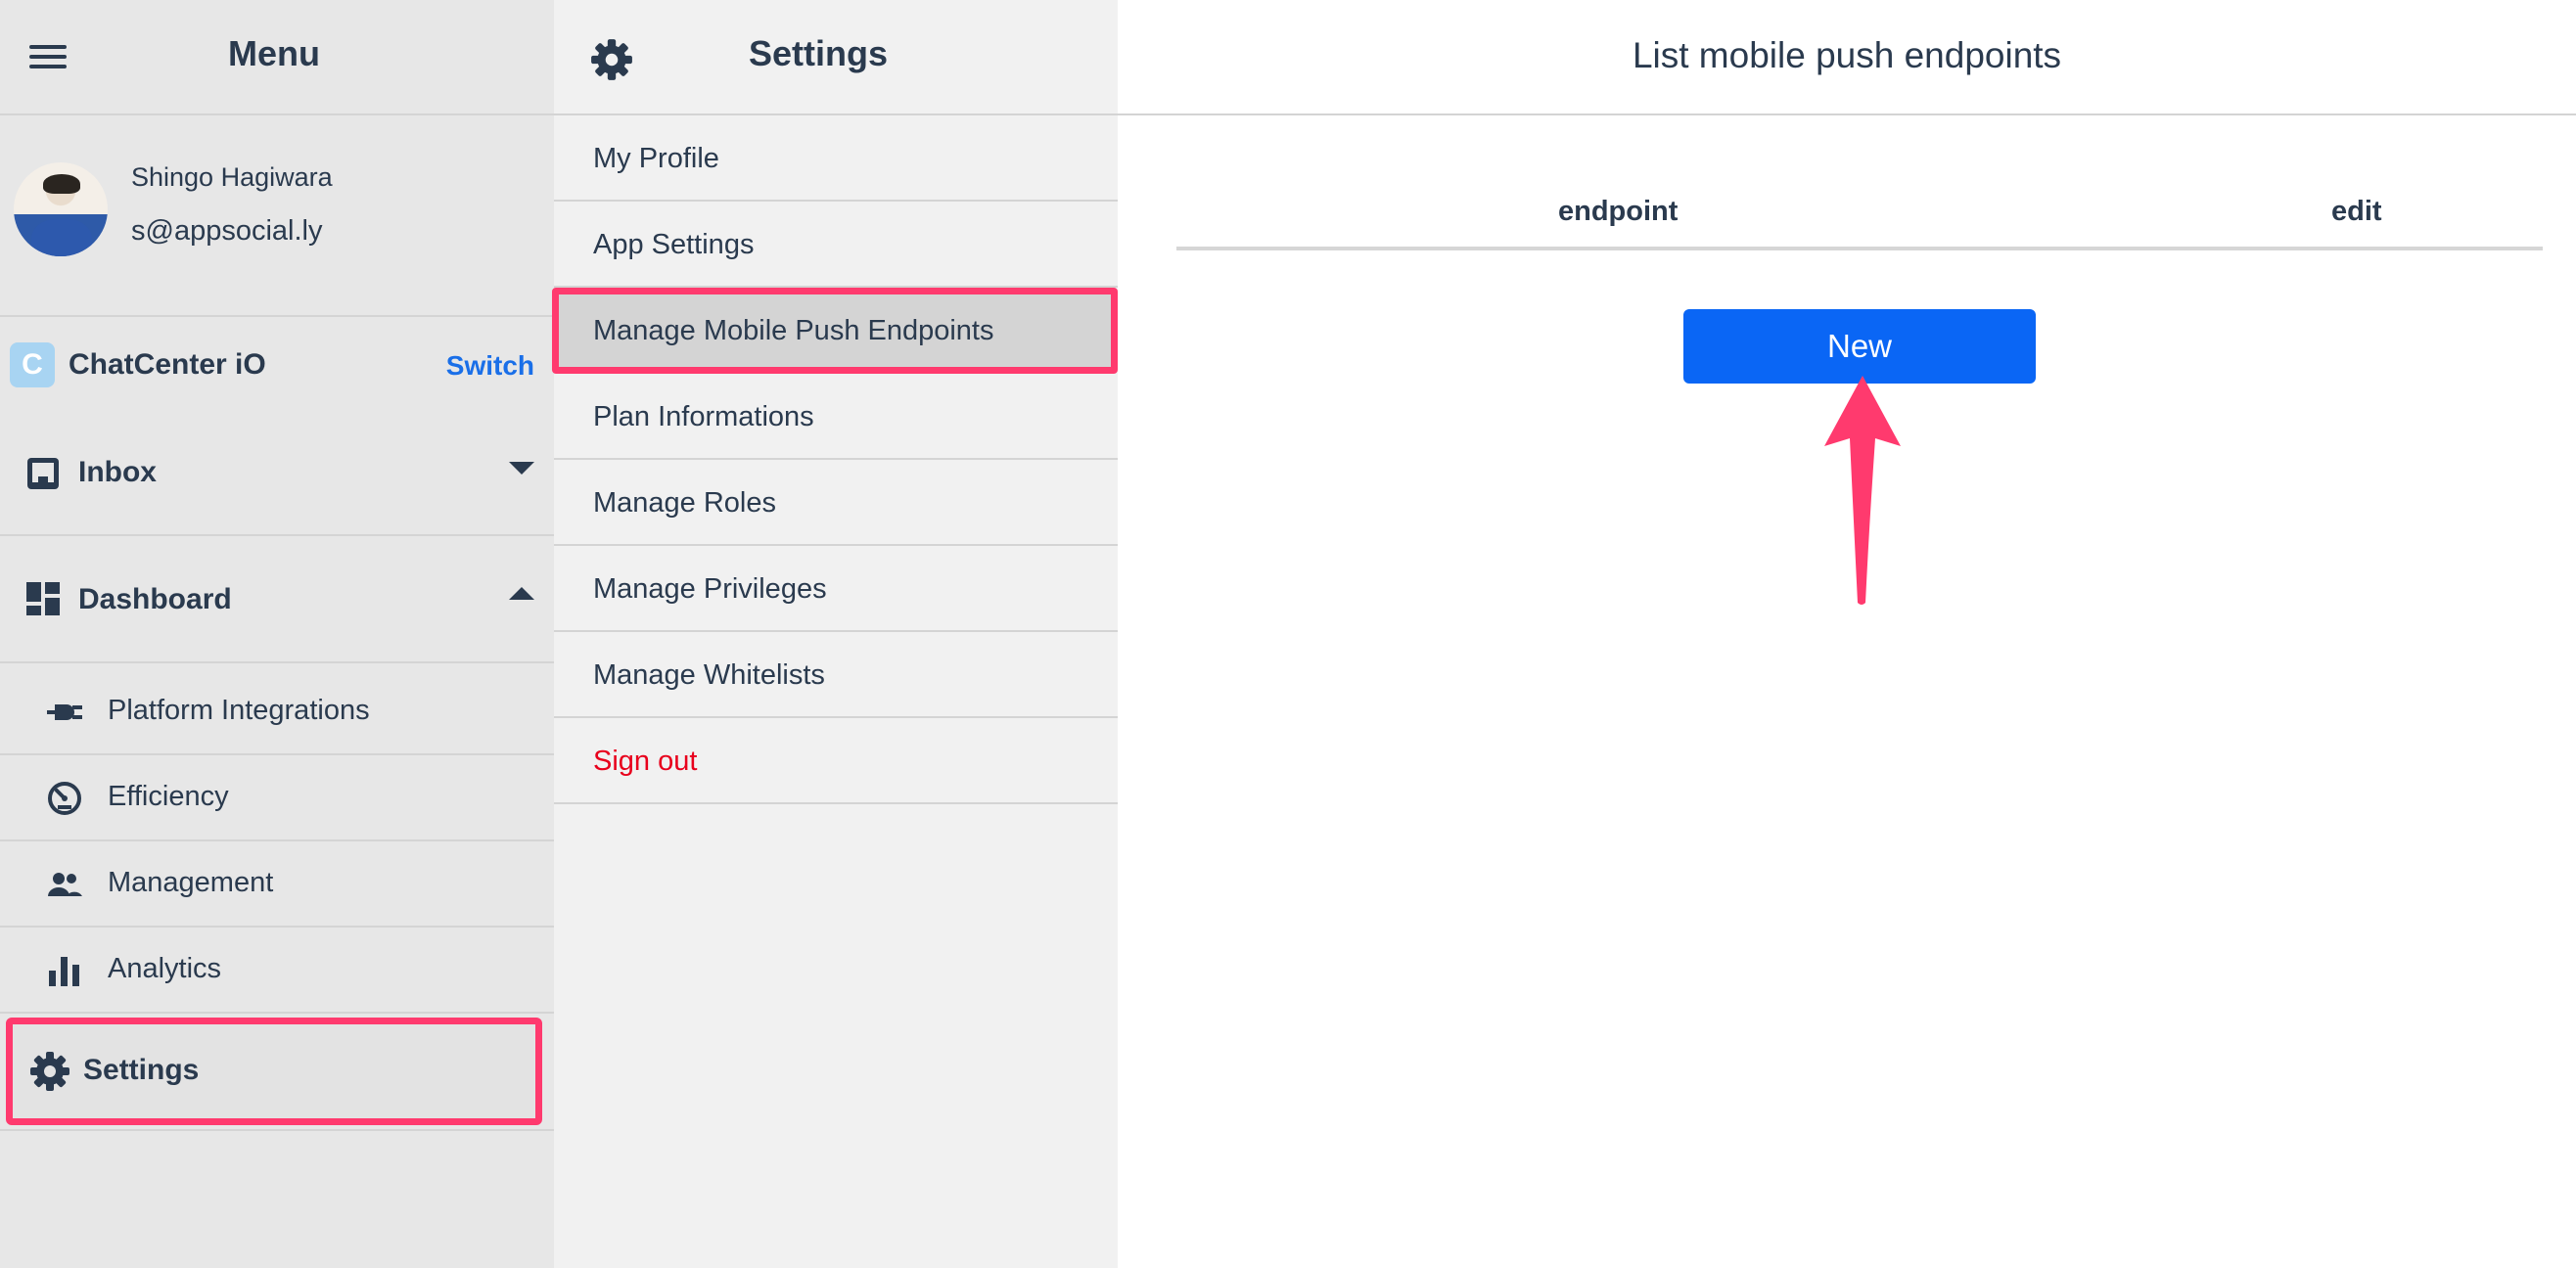 Image resolution: width=2576 pixels, height=1268 pixels. What do you see at coordinates (43, 474) in the screenshot?
I see `inbox-icon` at bounding box center [43, 474].